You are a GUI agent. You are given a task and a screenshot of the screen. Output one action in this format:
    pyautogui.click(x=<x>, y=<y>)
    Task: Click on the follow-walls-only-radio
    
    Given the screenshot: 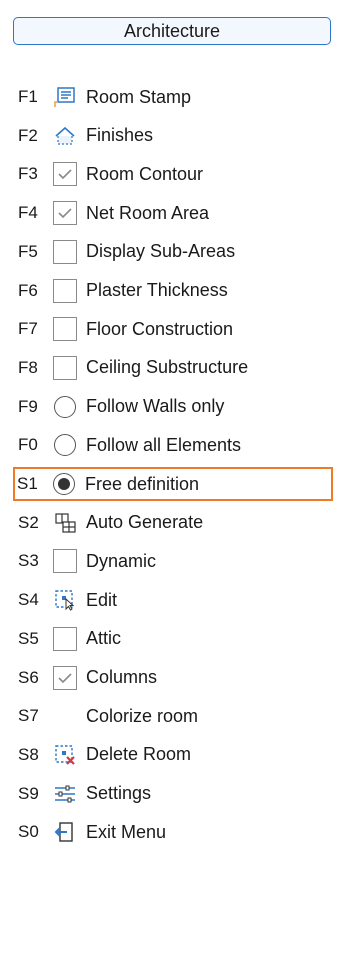 What is the action you would take?
    pyautogui.click(x=65, y=407)
    